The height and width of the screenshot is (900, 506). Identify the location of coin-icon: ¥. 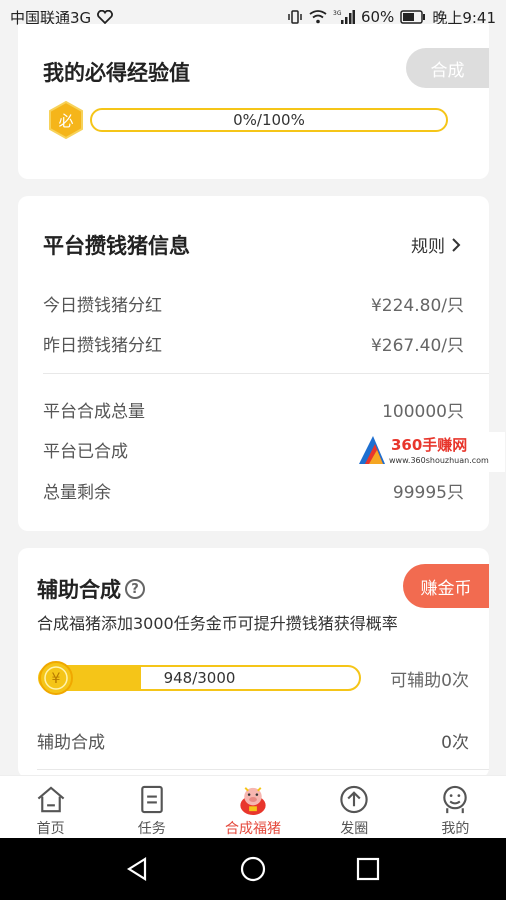
(56, 678).